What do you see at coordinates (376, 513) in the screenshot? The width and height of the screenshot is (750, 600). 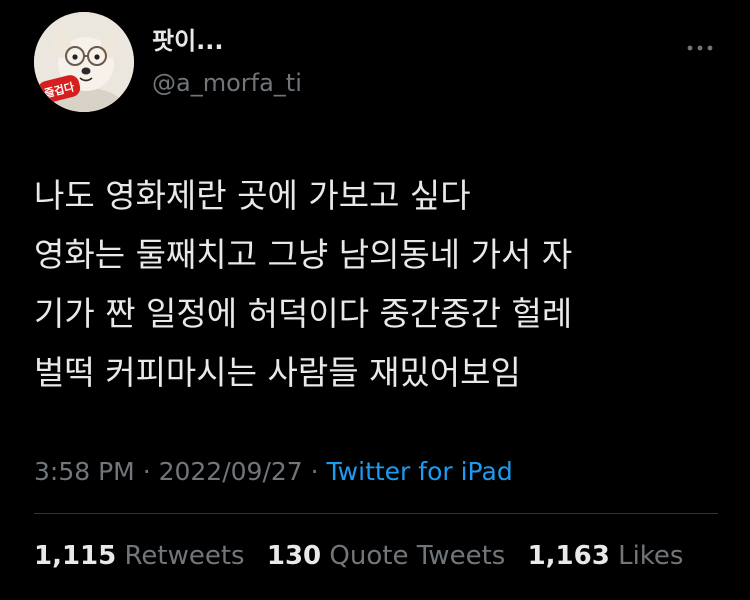 I see `divider` at bounding box center [376, 513].